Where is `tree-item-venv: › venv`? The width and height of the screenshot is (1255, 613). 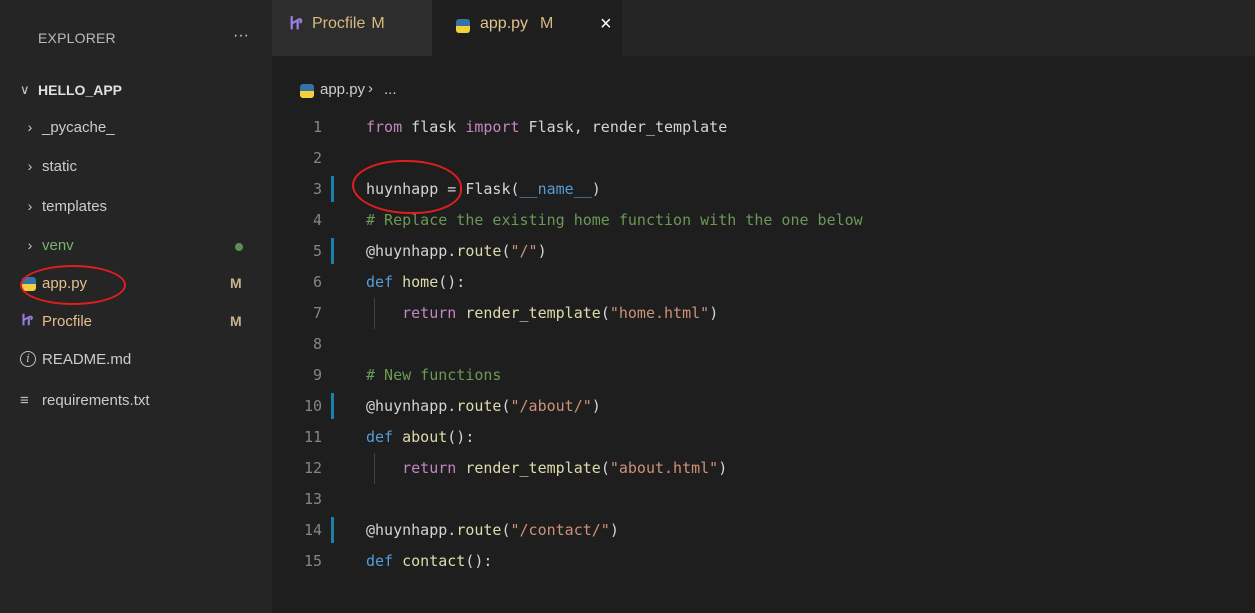
tree-item-venv: › venv is located at coordinates (136, 246).